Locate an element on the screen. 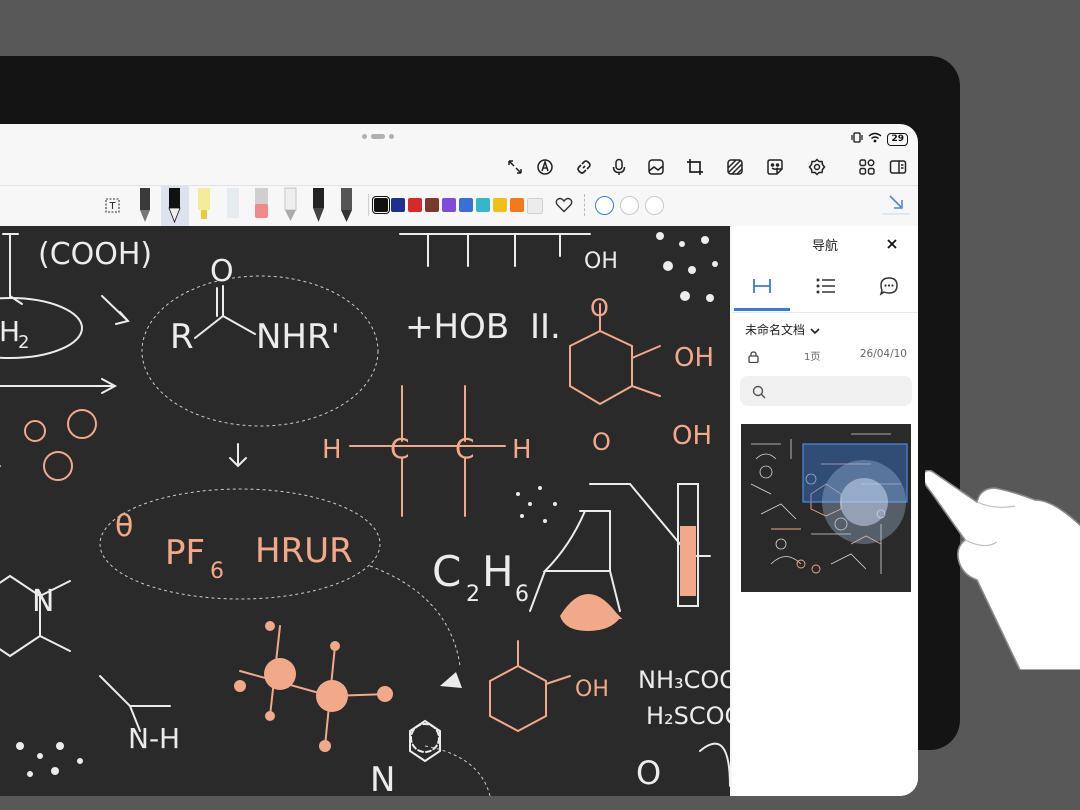 Image resolution: width=1080 pixels, height=810 pixels. calligraphy-pen-icon is located at coordinates (346, 205).